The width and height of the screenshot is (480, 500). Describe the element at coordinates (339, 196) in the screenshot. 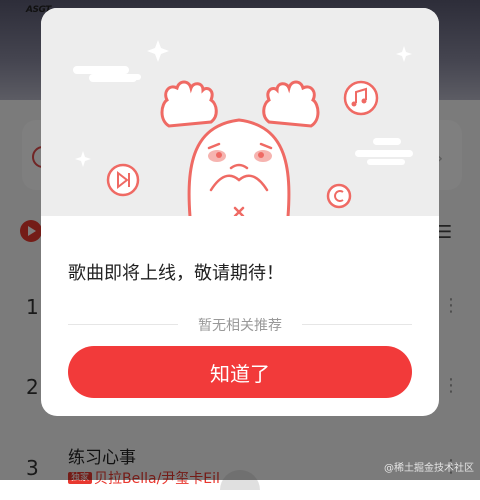

I see `copyright-icon` at that location.